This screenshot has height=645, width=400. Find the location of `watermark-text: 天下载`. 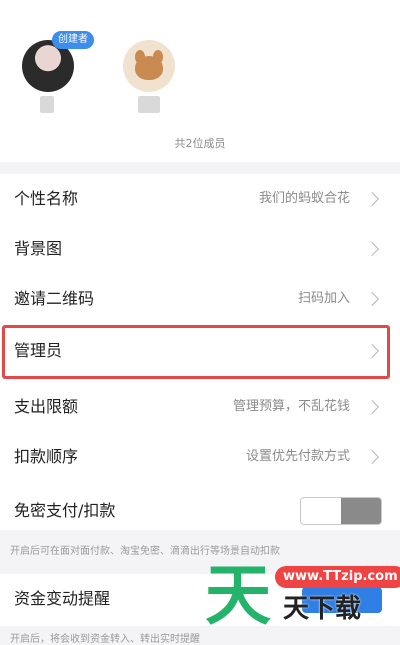

watermark-text: 天下载 is located at coordinates (322, 609).